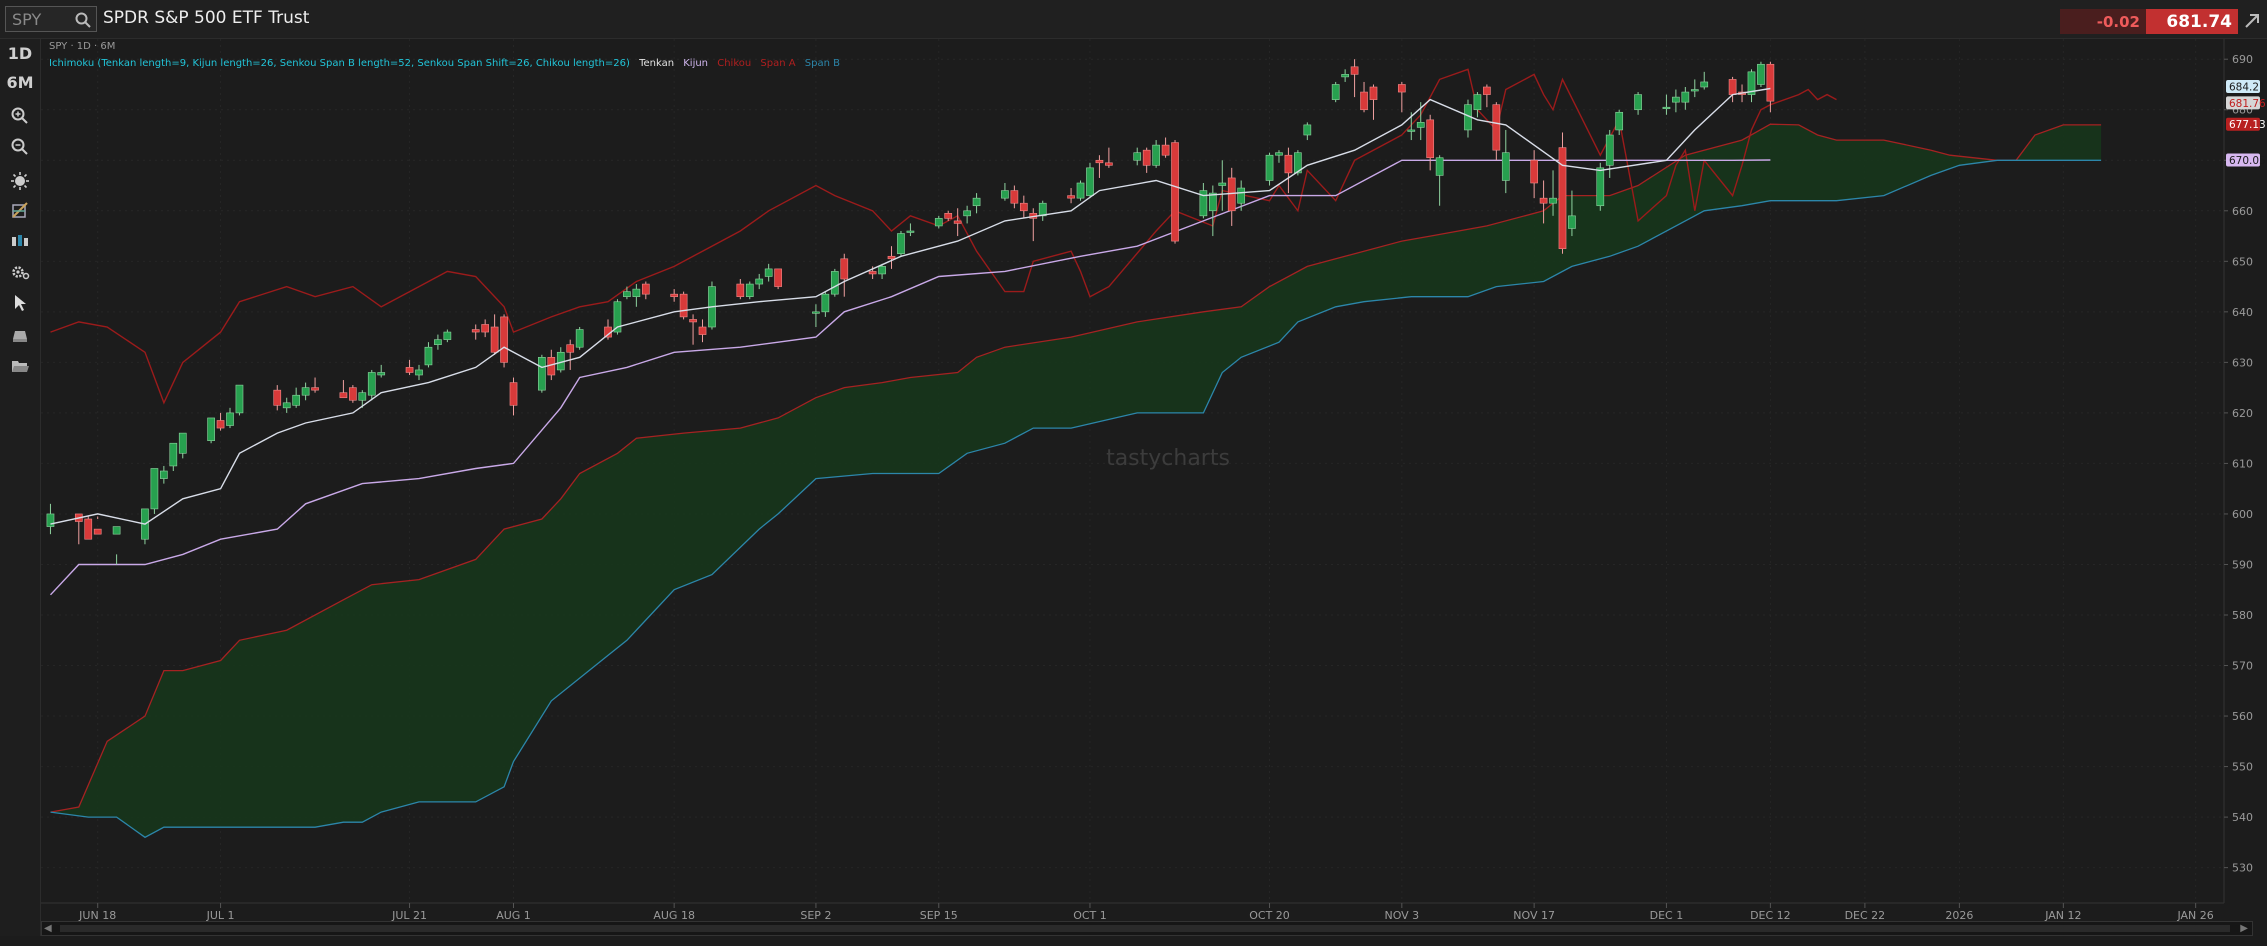  I want to click on scroll-thumb, so click(1145, 928).